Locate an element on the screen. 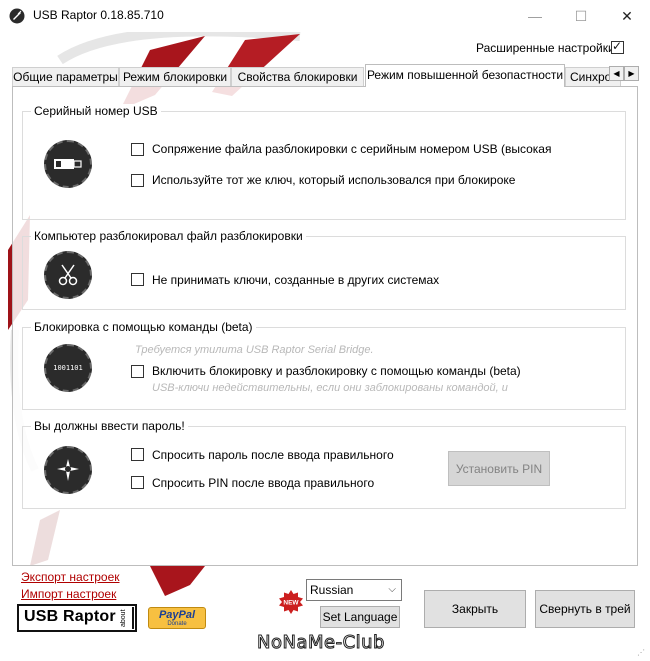 The image size is (650, 661). serial-group-title: Серийный номер USB is located at coordinates (96, 111).